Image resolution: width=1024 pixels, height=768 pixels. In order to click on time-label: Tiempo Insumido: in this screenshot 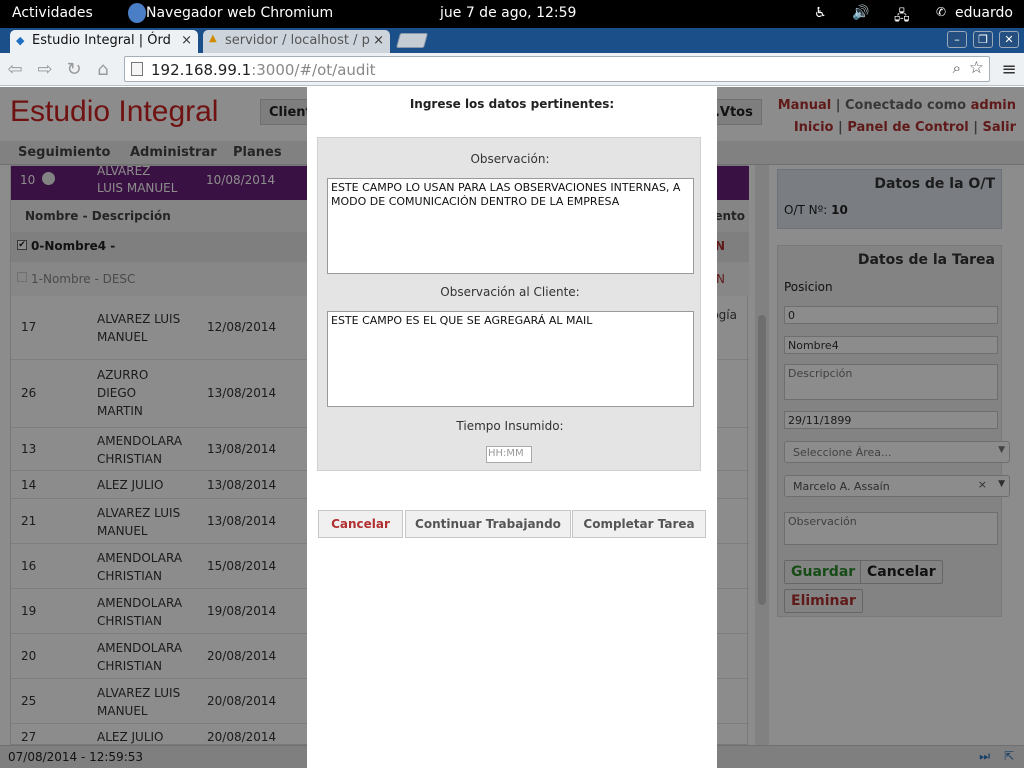, I will do `click(510, 426)`.